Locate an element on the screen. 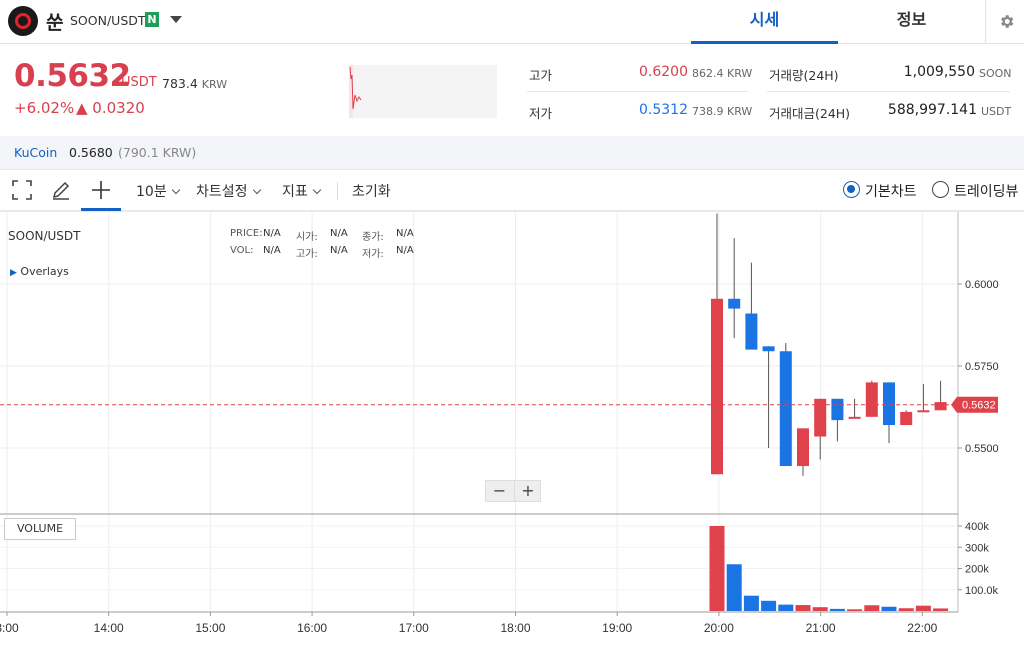 The image size is (1024, 645). basic-chart-label: 기본차트 is located at coordinates (891, 191).